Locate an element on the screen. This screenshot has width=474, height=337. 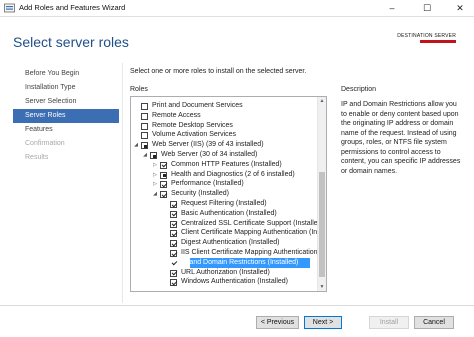
destination-server-value is located at coordinates (438, 41).